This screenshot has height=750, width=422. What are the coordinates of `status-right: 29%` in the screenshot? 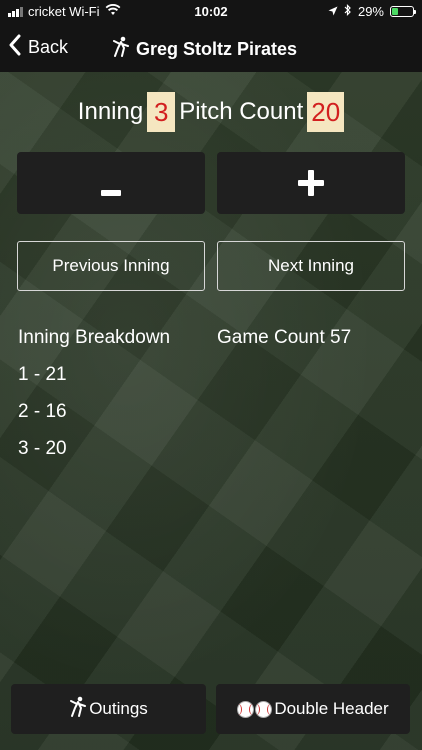 It's located at (372, 11).